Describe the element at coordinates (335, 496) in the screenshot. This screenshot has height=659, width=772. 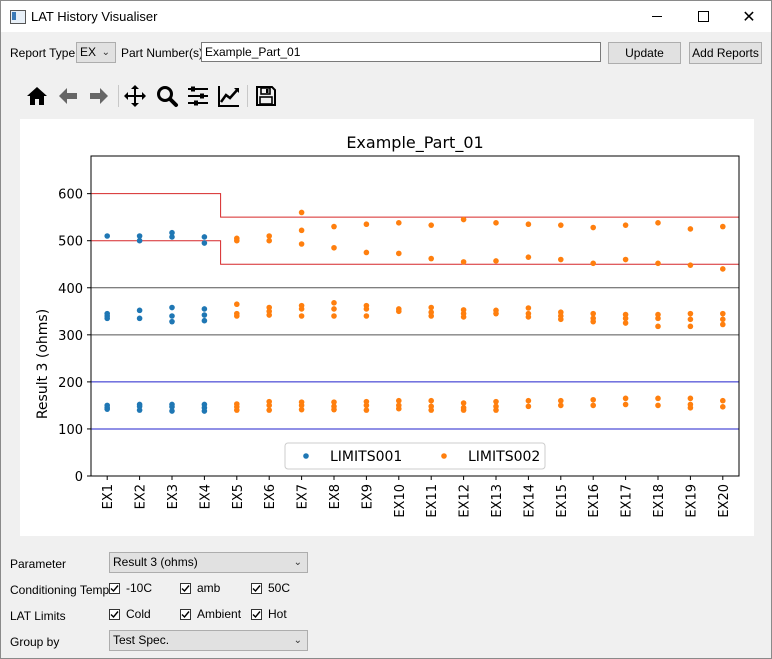
I see `x-tick-label: EX8` at that location.